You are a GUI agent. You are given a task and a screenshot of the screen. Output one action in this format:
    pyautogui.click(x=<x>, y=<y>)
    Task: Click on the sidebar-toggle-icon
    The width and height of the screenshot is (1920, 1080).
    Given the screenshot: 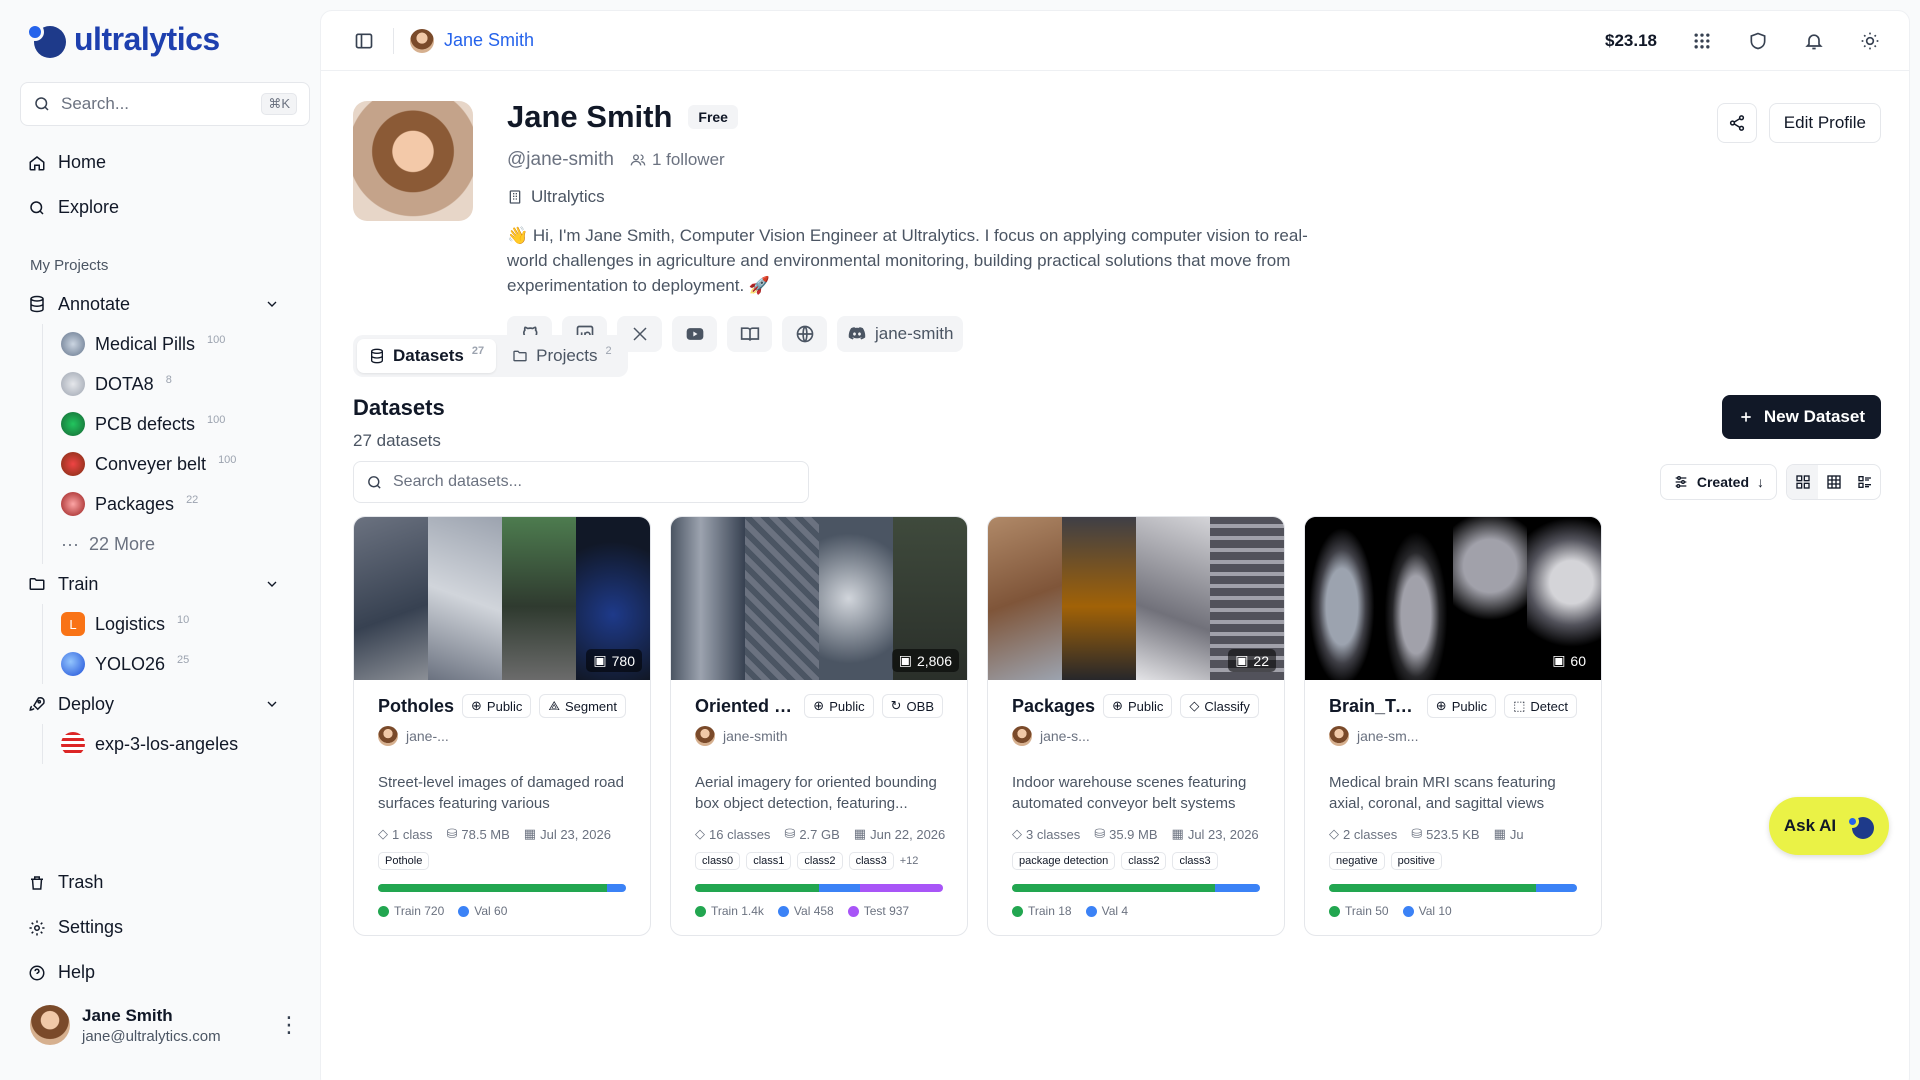 What is the action you would take?
    pyautogui.click(x=364, y=41)
    